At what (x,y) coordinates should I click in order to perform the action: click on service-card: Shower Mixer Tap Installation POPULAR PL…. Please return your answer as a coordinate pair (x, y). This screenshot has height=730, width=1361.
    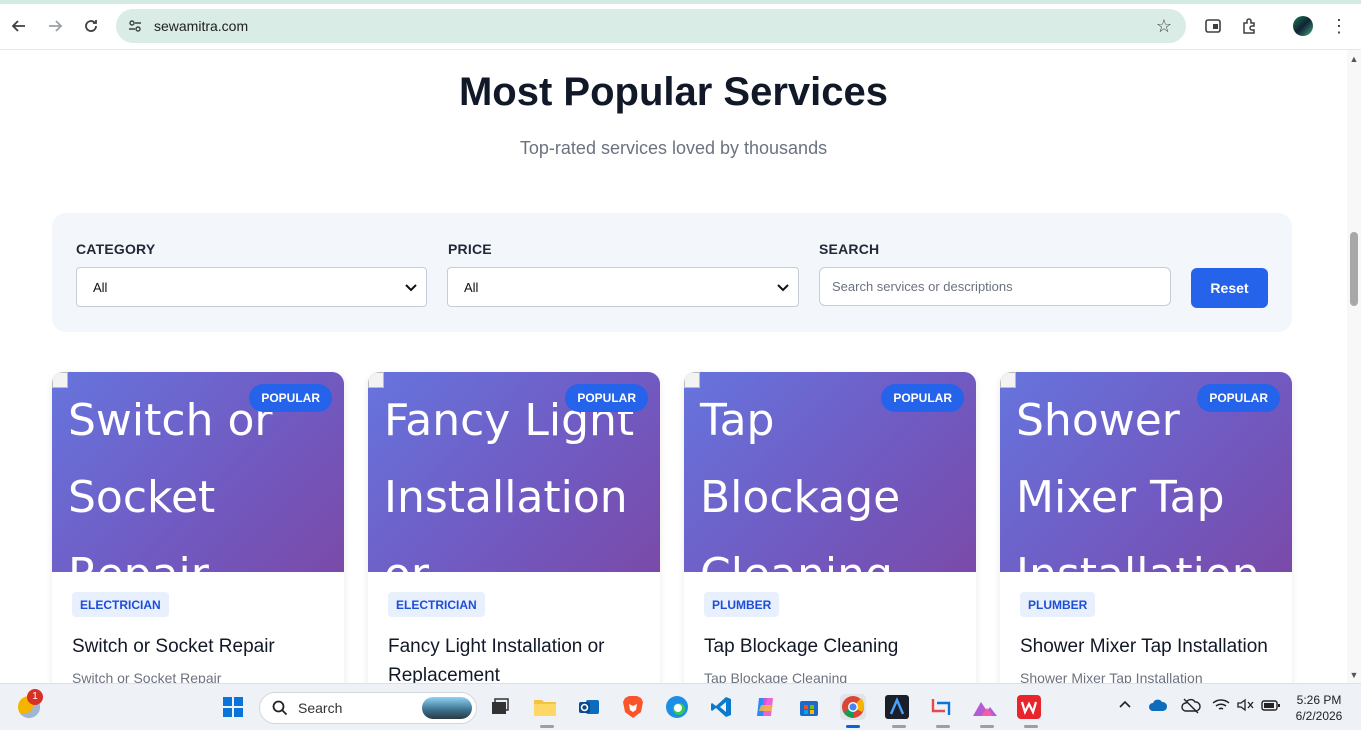
    Looking at the image, I should click on (1146, 527).